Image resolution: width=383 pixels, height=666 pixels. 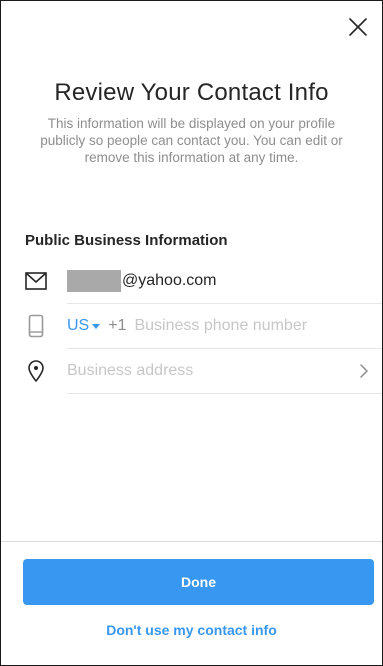 I want to click on phone-row: US +1, so click(x=191, y=326).